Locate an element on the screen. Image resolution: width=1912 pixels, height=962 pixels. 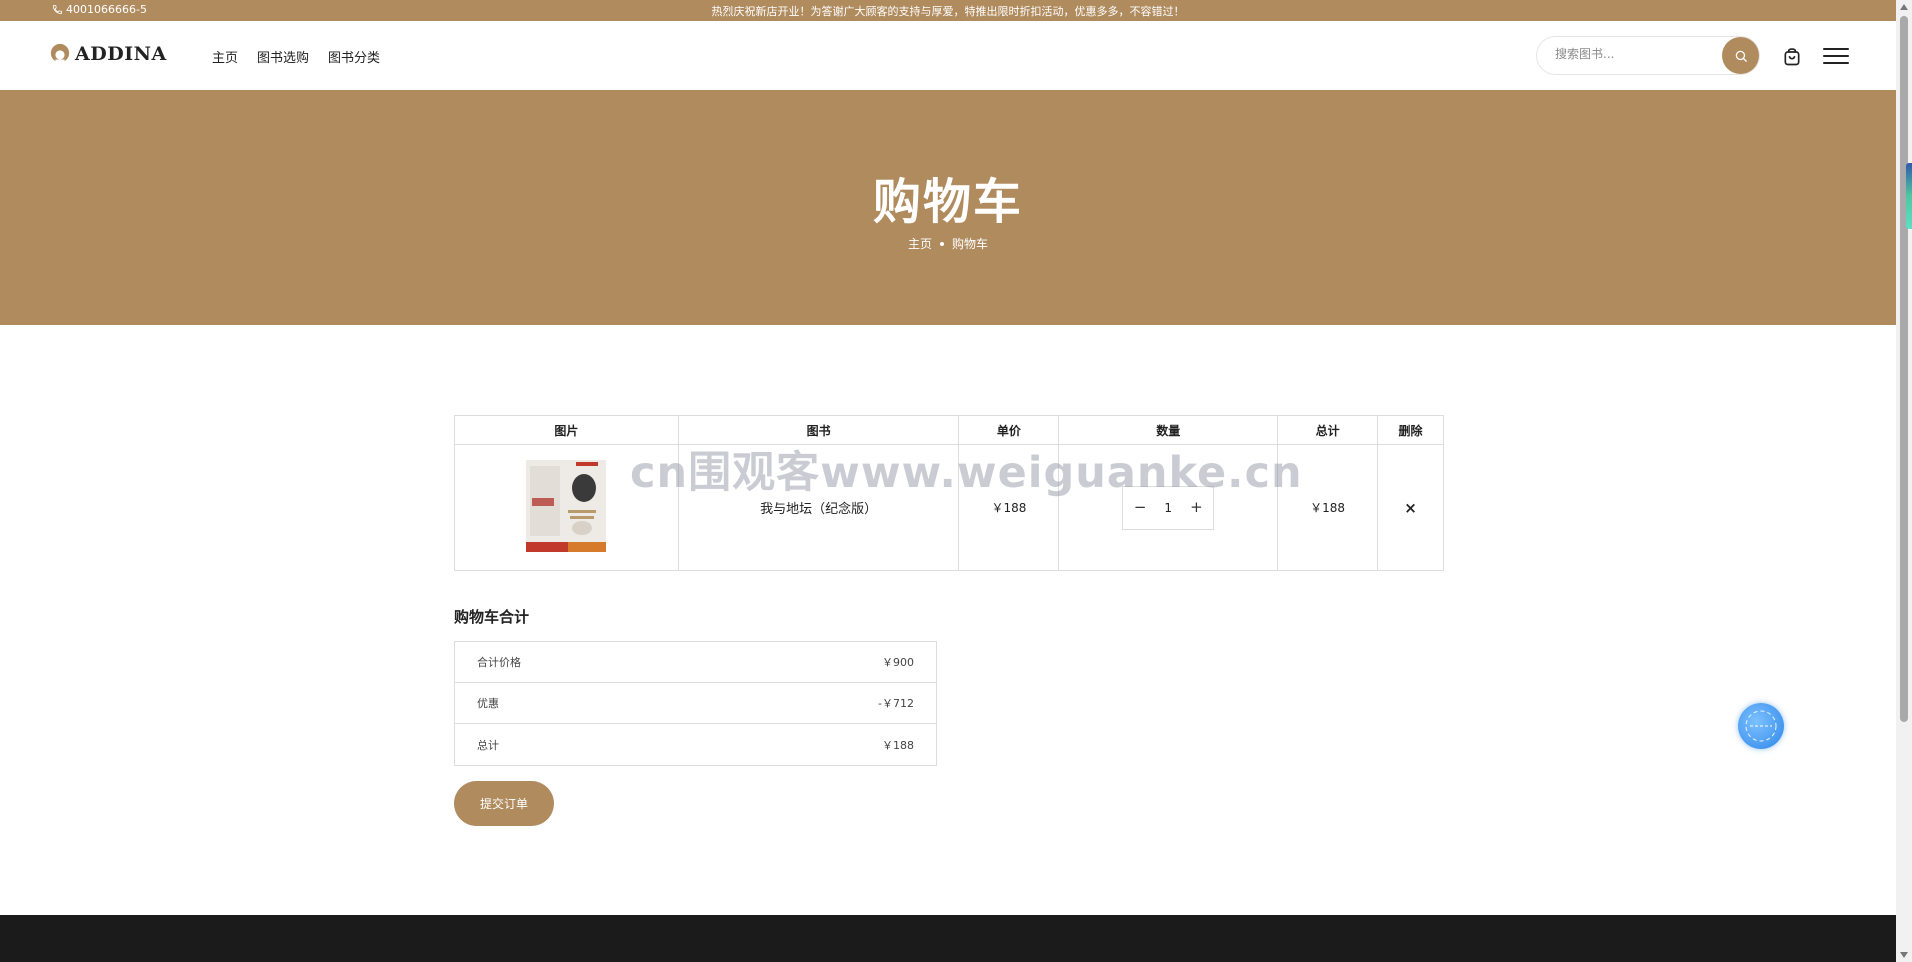
page-scrollbar is located at coordinates (1904, 481).